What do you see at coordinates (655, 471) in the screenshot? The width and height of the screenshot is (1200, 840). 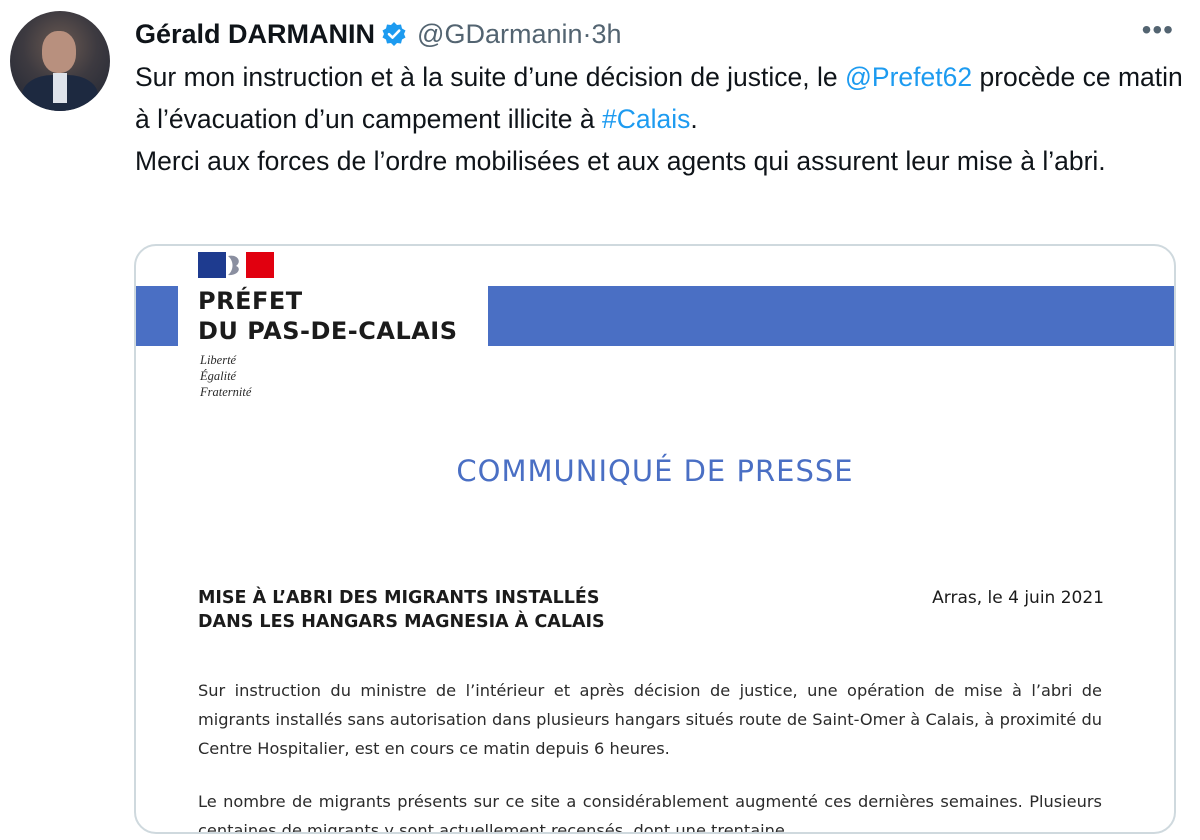 I see `press-release-title: COMMUNIQUÉ DE PRESSE` at bounding box center [655, 471].